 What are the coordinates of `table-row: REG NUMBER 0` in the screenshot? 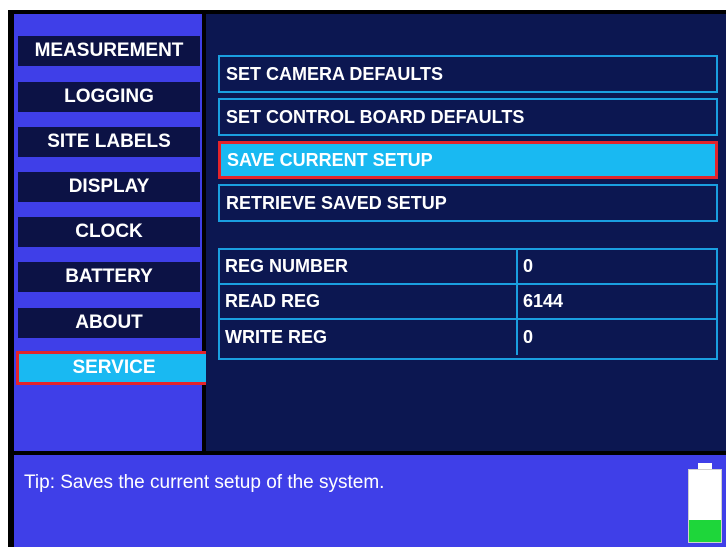 It's located at (468, 267).